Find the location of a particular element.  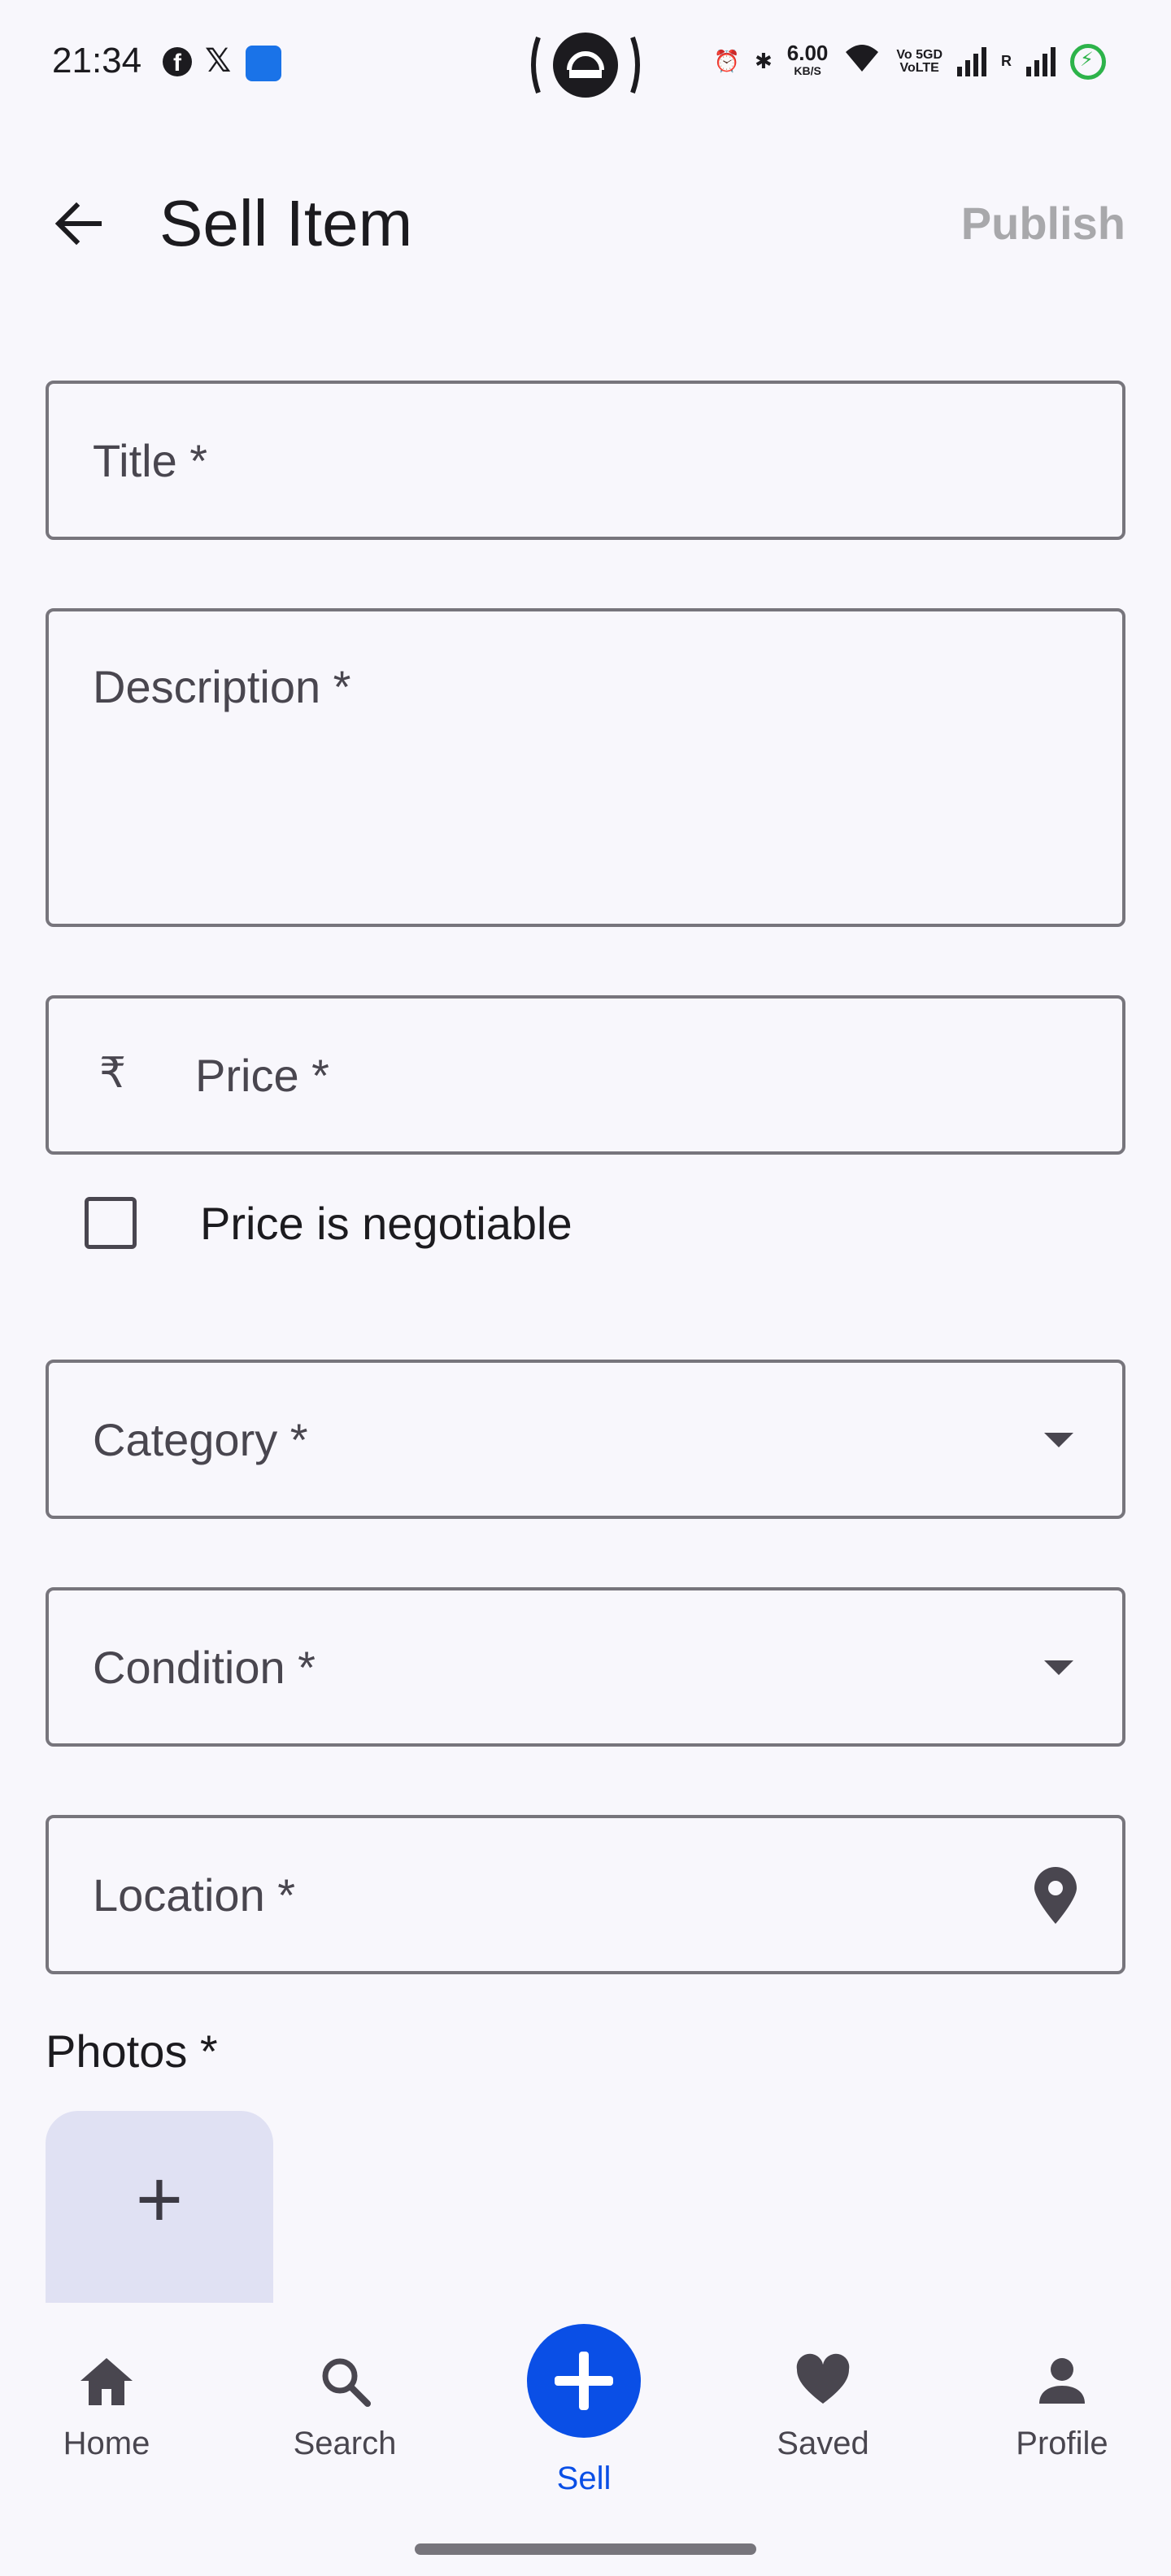

price-field: ₹ Price * is located at coordinates (585, 1075).